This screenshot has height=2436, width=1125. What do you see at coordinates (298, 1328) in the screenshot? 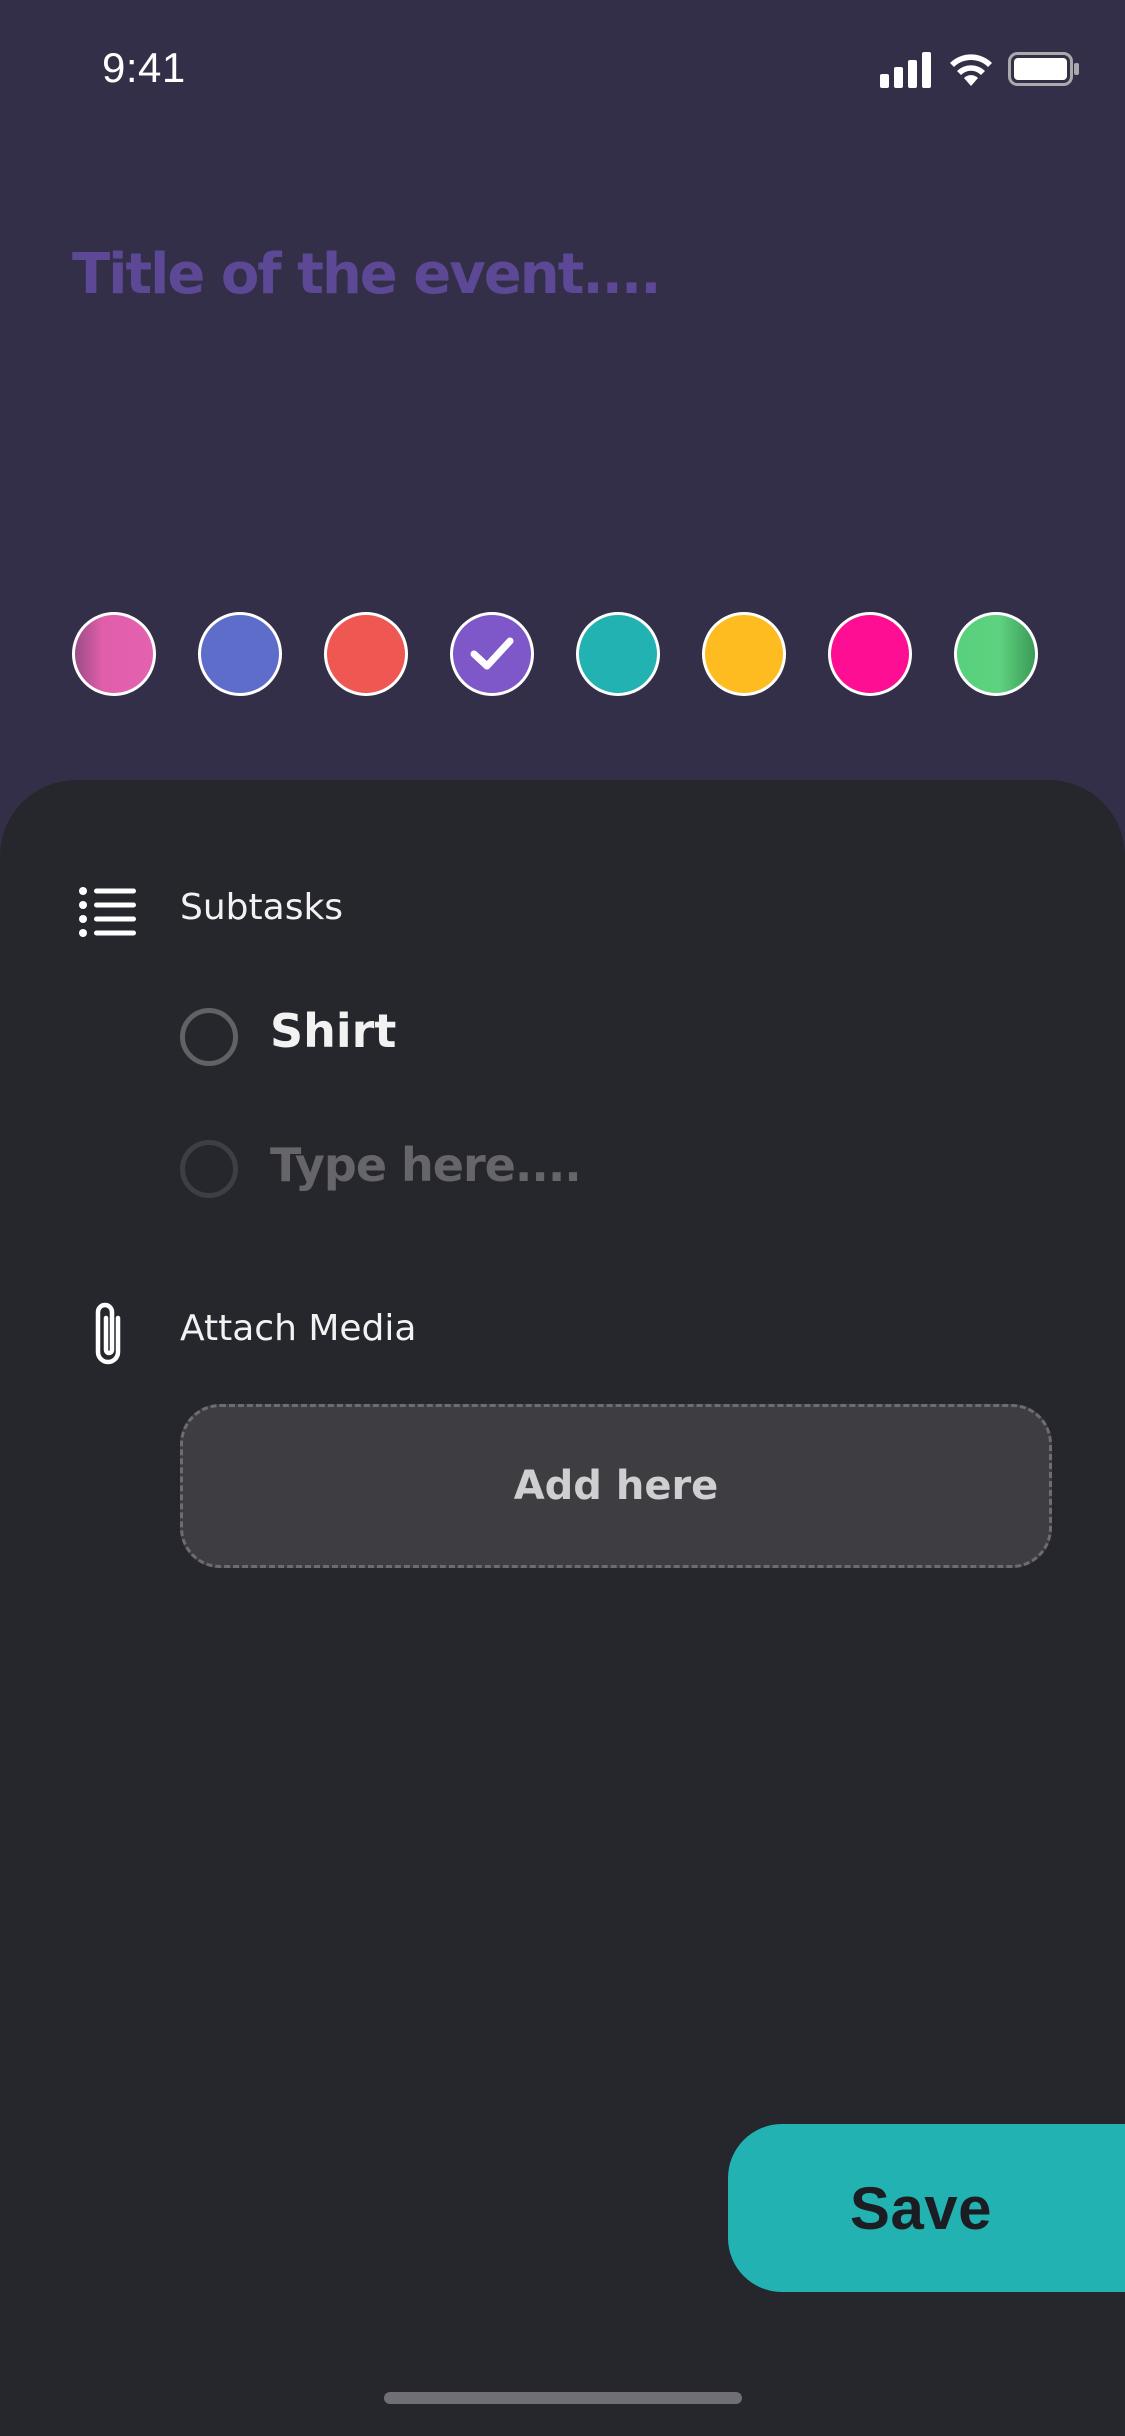
I see `attach-media-label: Attach Media` at bounding box center [298, 1328].